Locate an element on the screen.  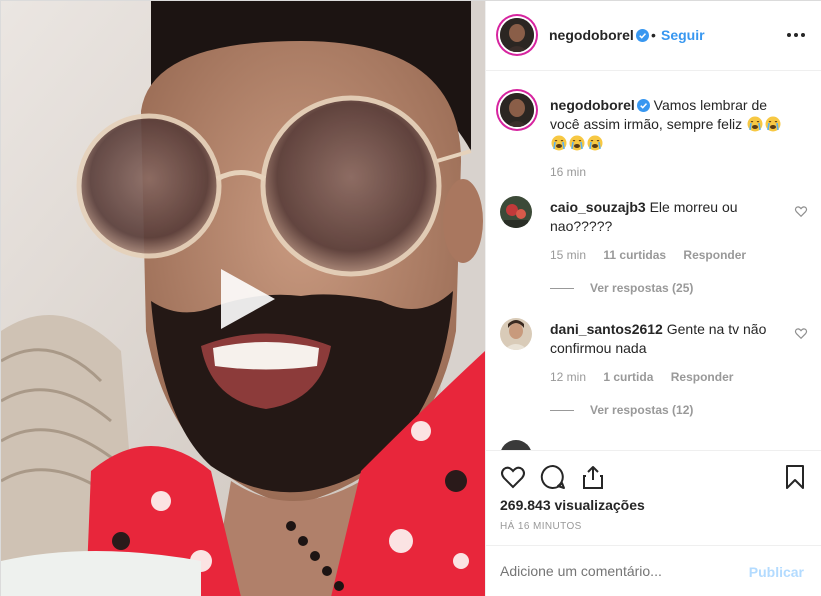
commenter-username: dani_santos2612 is located at coordinates (606, 329).